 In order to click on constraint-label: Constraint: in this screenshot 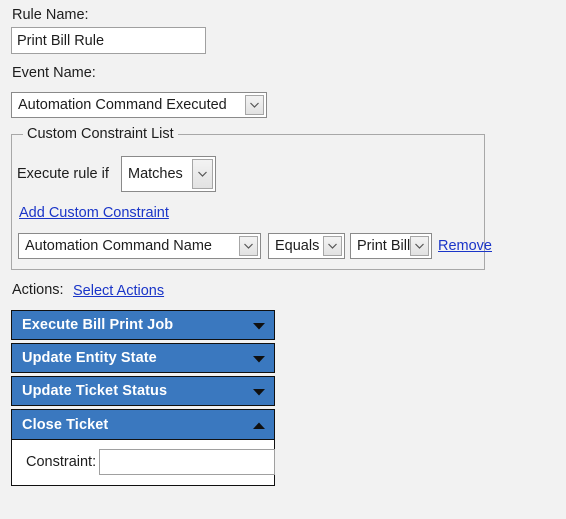, I will do `click(61, 461)`.